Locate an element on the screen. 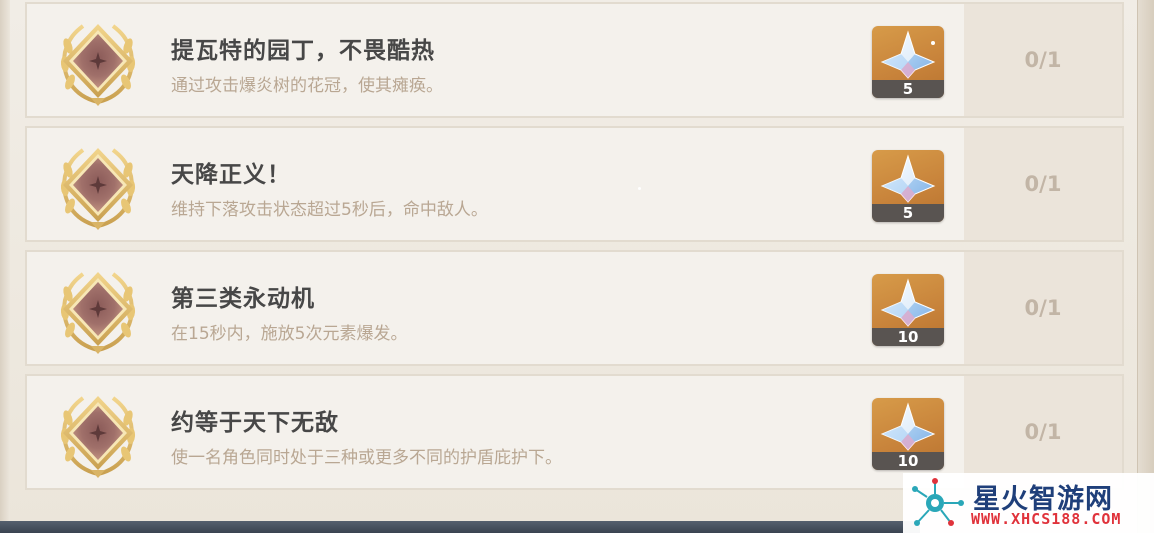 Image resolution: width=1154 pixels, height=533 pixels. watermark-url: WWW.XHCS188.COM is located at coordinates (1046, 519).